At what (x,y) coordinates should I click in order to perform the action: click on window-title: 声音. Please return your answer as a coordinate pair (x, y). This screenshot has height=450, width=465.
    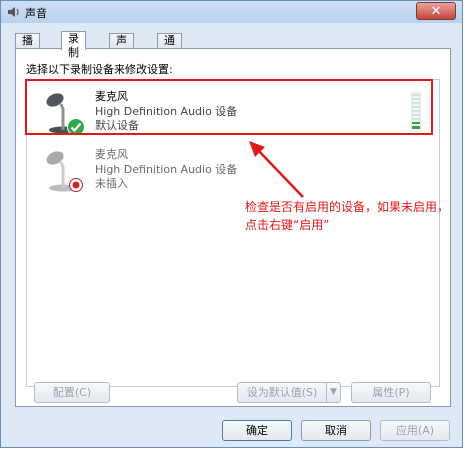
    Looking at the image, I should click on (36, 13).